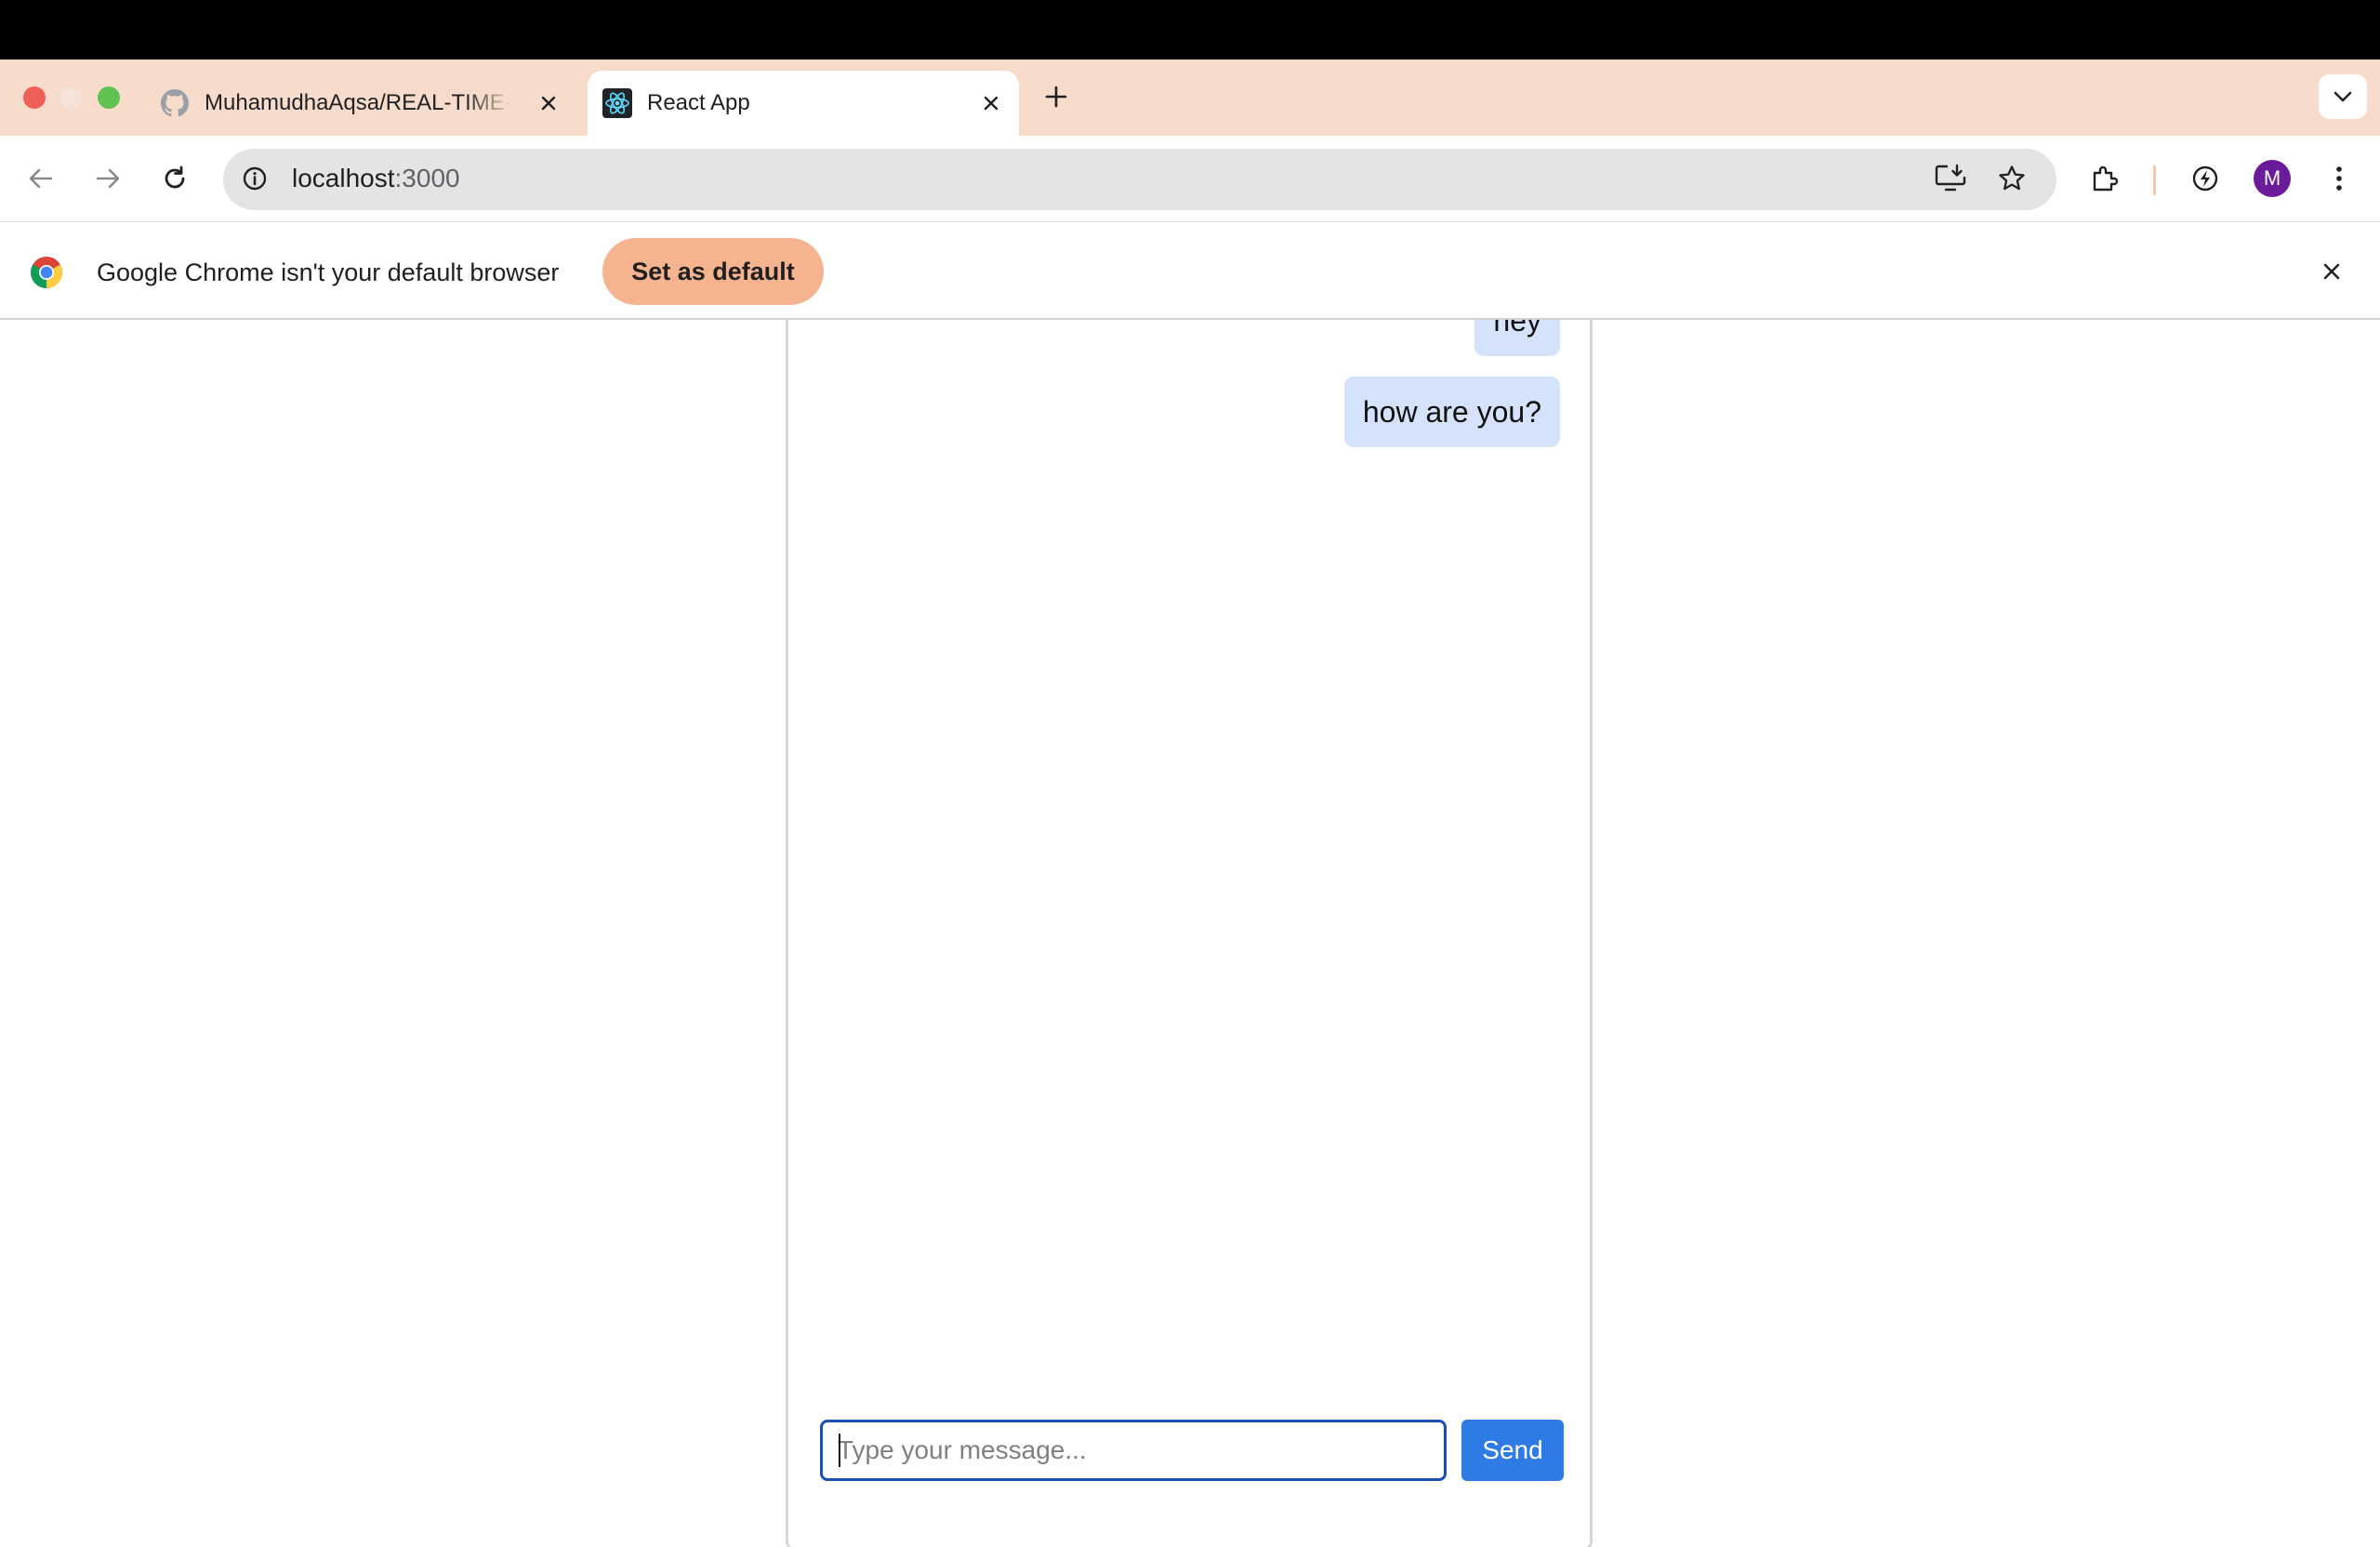 This screenshot has width=2380, height=1547. Describe the element at coordinates (2331, 271) in the screenshot. I see `close-infobar-icon` at that location.